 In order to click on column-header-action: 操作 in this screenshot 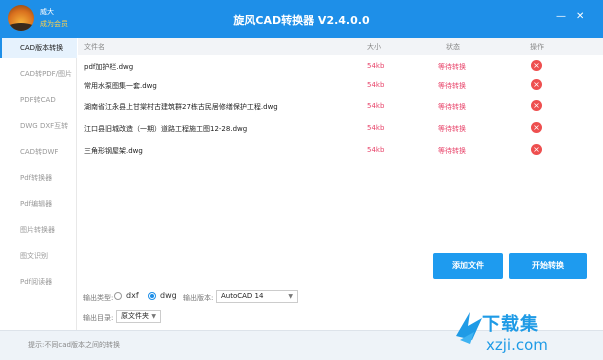, I will do `click(537, 47)`.